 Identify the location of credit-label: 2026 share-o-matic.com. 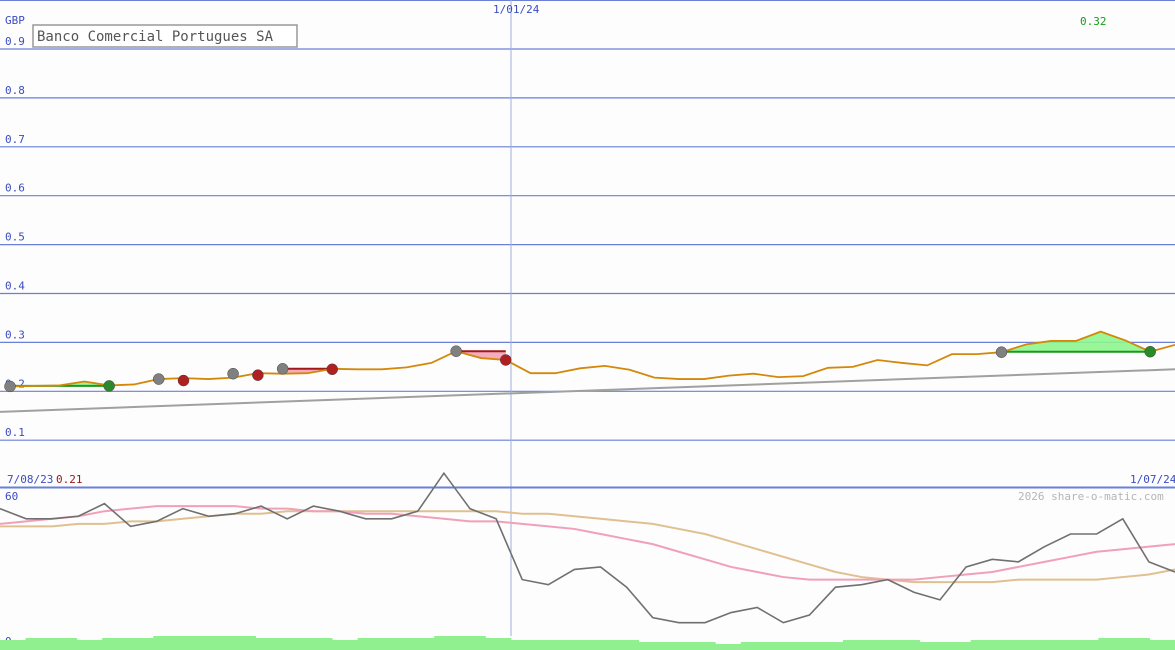
(1091, 496).